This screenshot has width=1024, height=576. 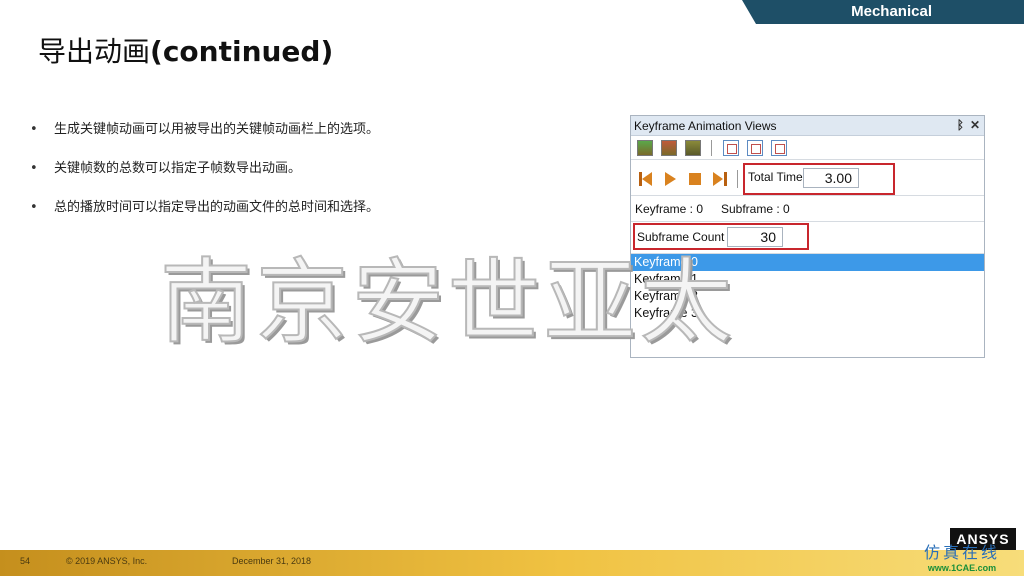 What do you see at coordinates (94, 51) in the screenshot?
I see `title-cn: 导出动画` at bounding box center [94, 51].